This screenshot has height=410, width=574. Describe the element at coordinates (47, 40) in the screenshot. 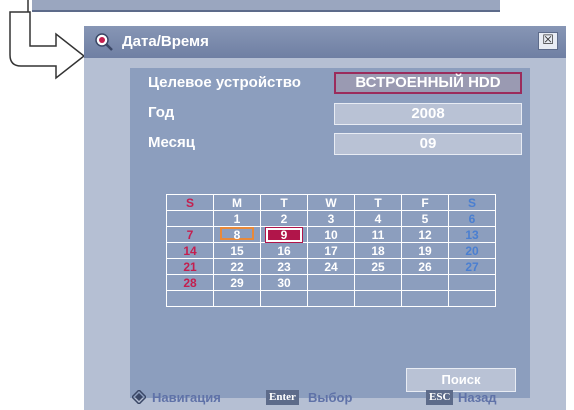

I see `pointer-arrow-icon` at that location.